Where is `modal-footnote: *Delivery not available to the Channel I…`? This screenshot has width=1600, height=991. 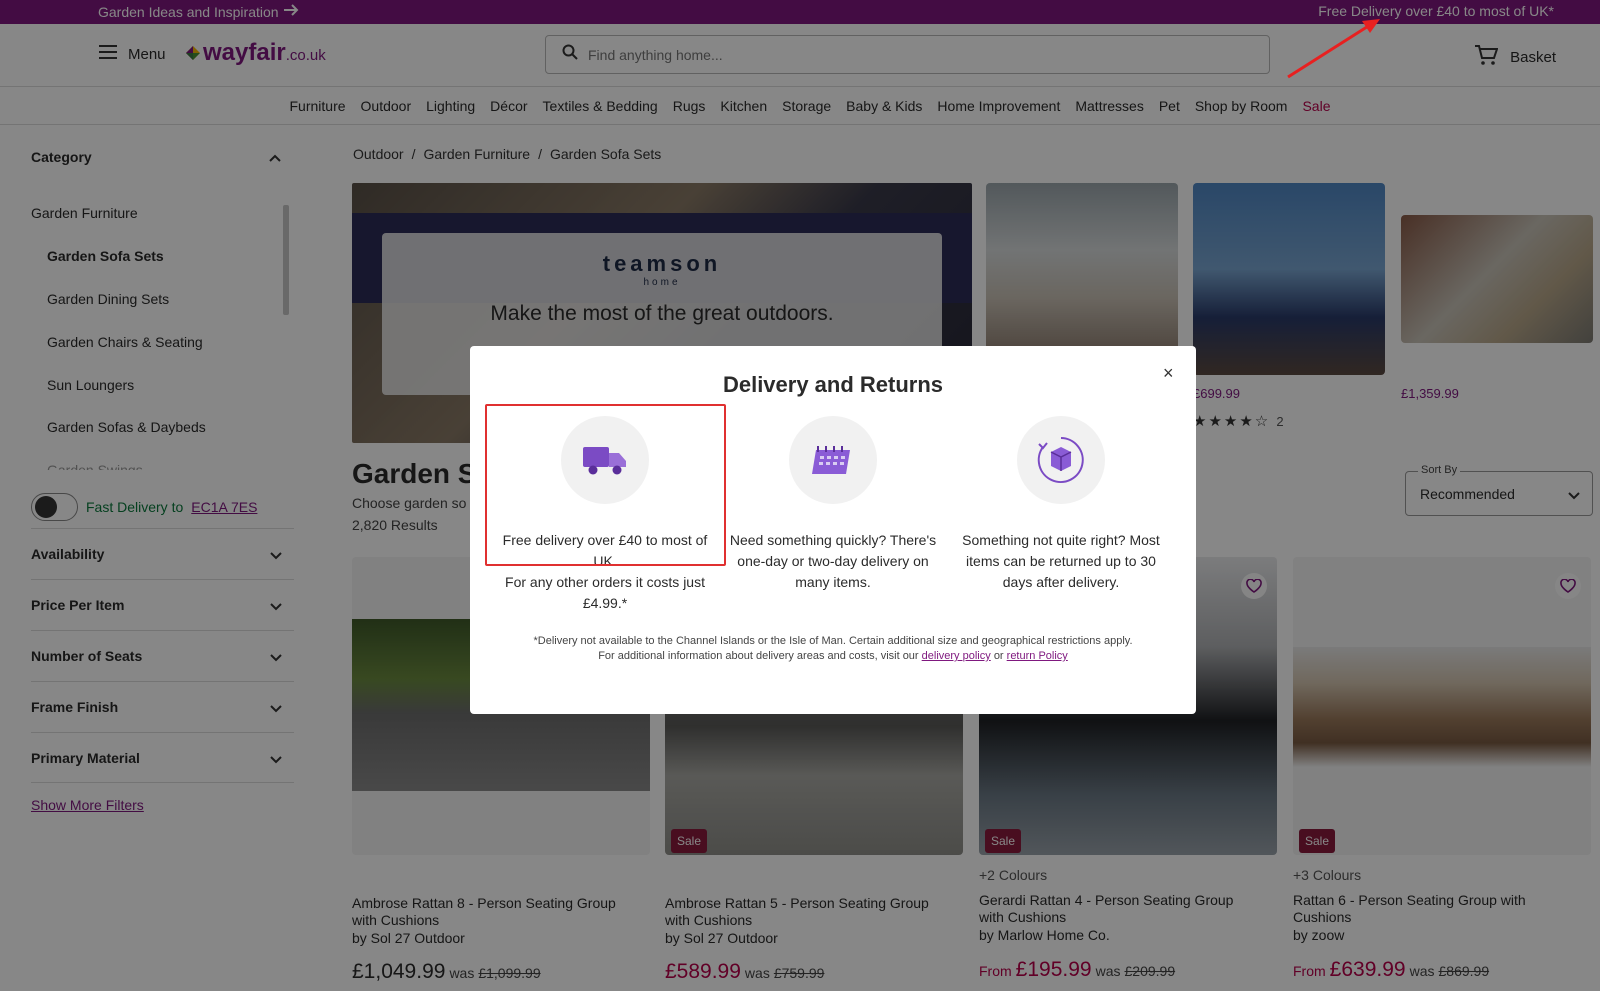 modal-footnote: *Delivery not available to the Channel I… is located at coordinates (833, 649).